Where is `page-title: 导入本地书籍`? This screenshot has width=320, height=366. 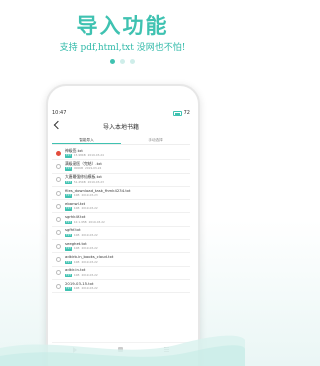 page-title: 导入本地书籍 is located at coordinates (120, 127).